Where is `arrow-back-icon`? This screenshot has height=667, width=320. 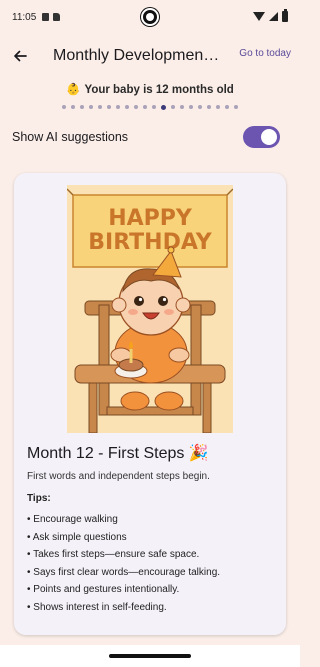
arrow-back-icon is located at coordinates (20, 56).